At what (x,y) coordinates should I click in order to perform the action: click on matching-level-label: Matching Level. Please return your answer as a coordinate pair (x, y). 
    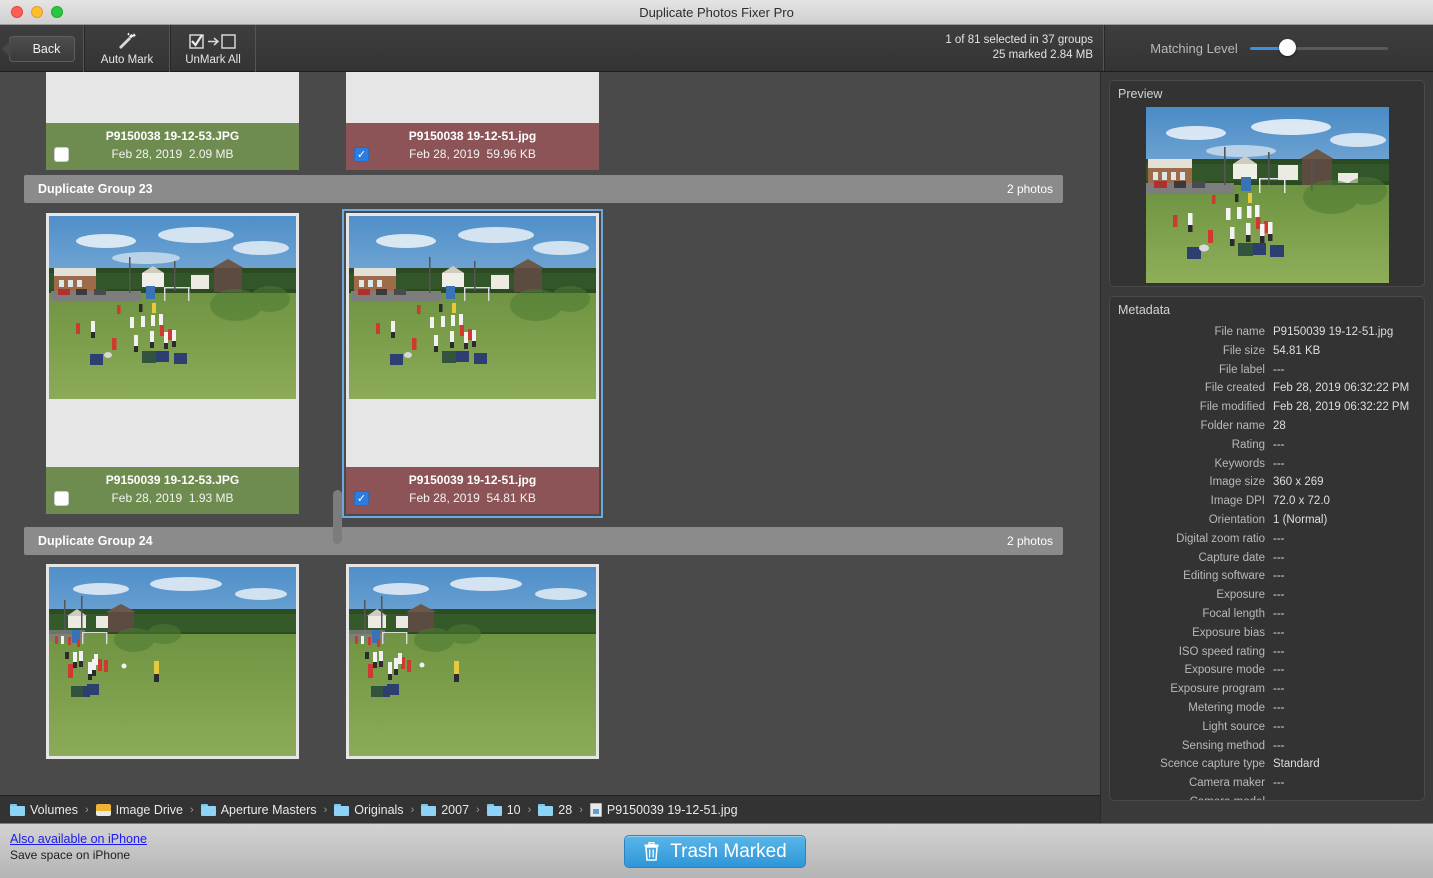
    Looking at the image, I should click on (1194, 48).